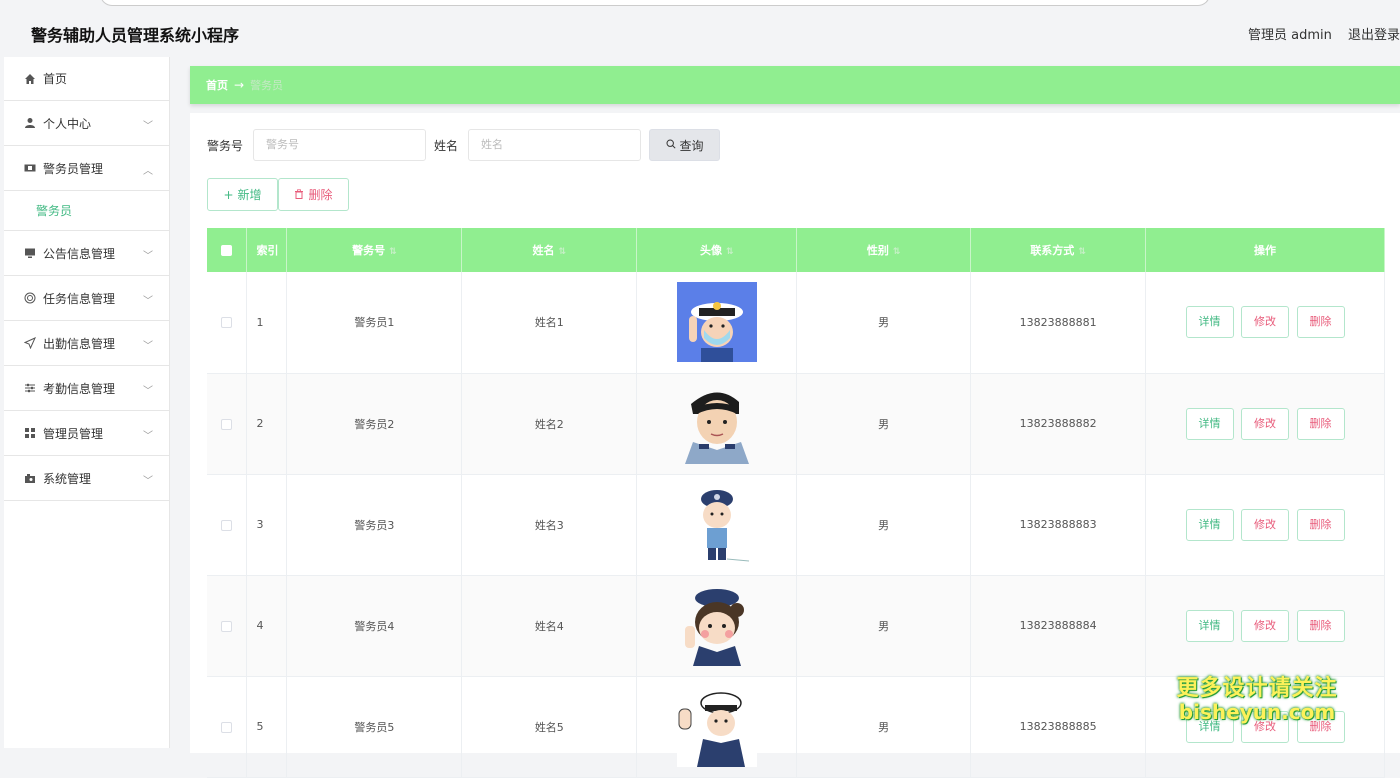 This screenshot has width=1400, height=778. Describe the element at coordinates (86, 123) in the screenshot. I see `sidebar-item-personal-center: 个人中心 ﹀` at that location.